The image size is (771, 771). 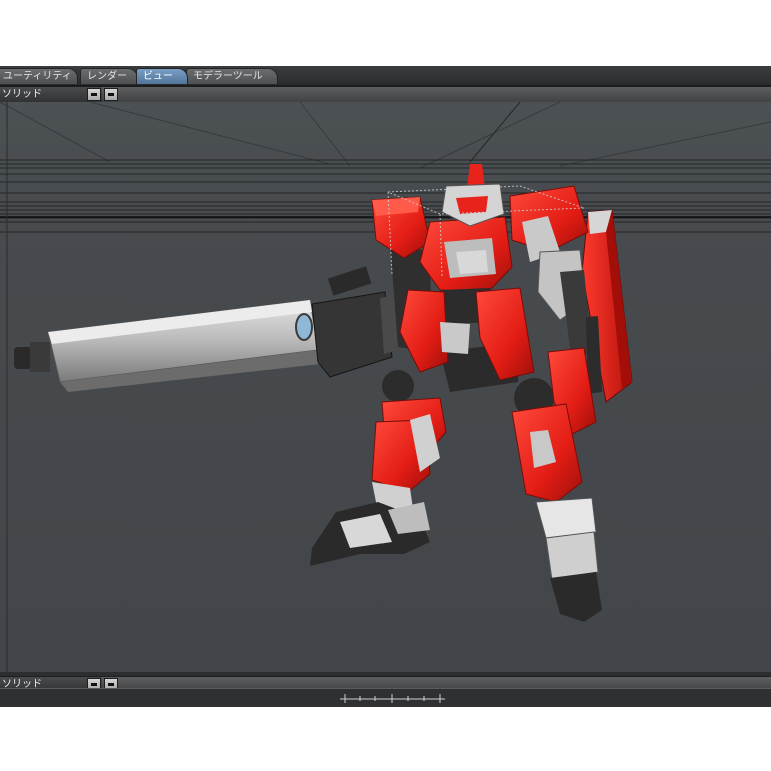 What do you see at coordinates (228, 76) in the screenshot?
I see `tab-label: モデラーツール` at bounding box center [228, 76].